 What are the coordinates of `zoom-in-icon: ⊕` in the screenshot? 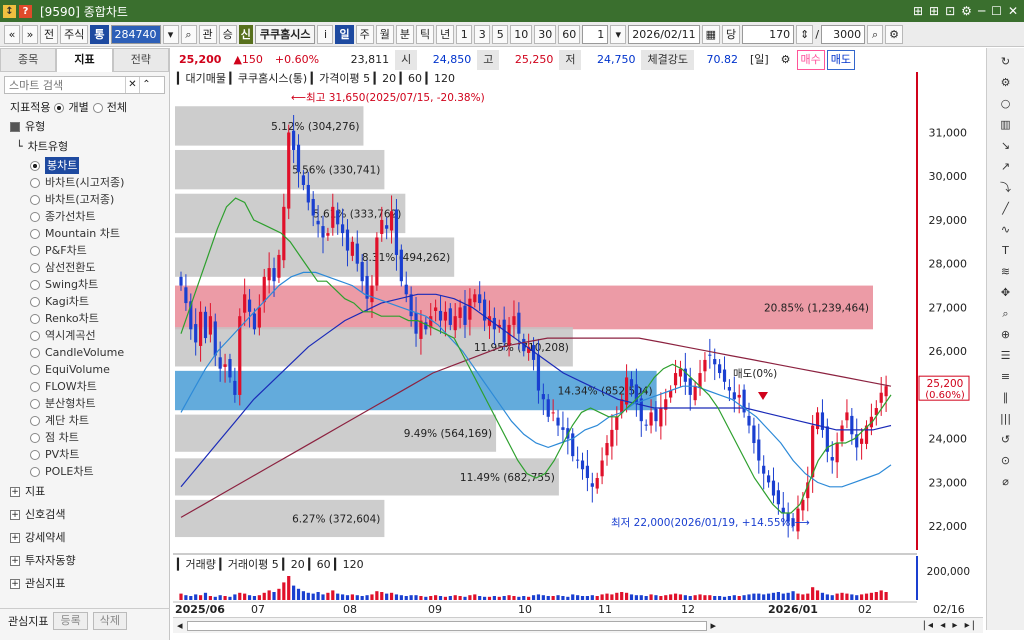 It's located at (1006, 334).